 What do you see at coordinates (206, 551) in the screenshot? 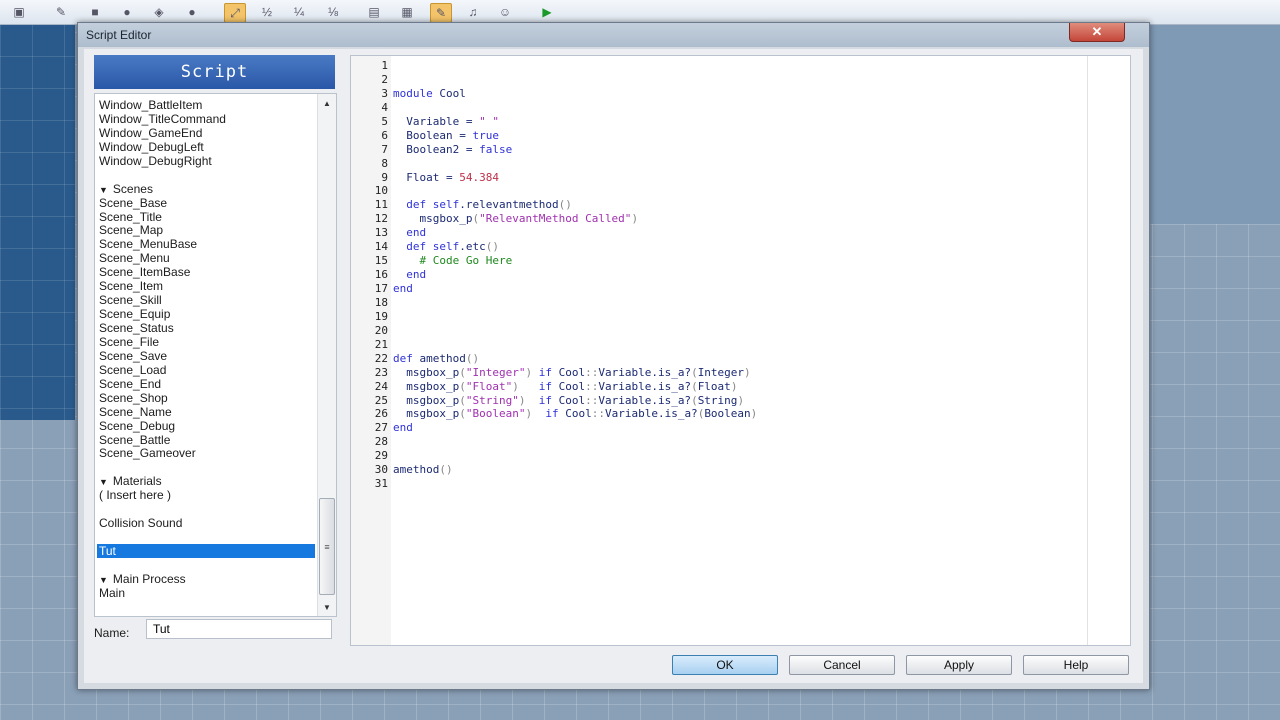
I see `script-list-item: Tut` at bounding box center [206, 551].